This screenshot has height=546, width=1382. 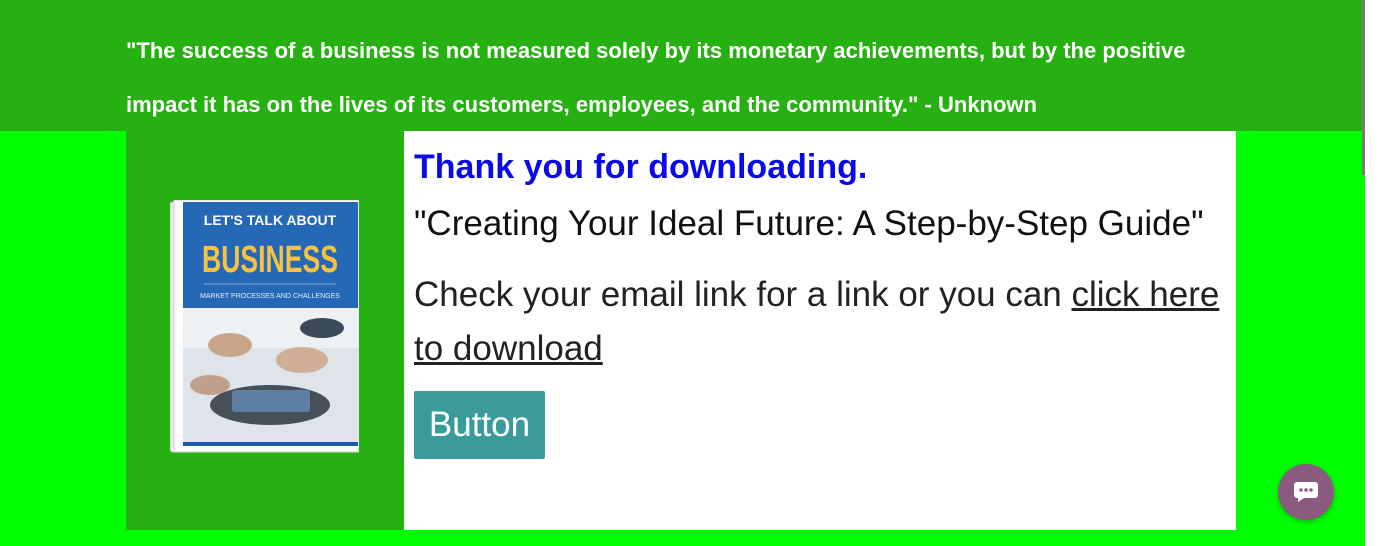 I want to click on scrollbar-thumb, so click(x=1363, y=87).